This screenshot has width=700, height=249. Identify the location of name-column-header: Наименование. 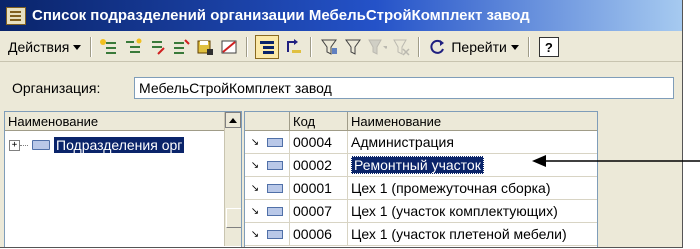
(472, 121).